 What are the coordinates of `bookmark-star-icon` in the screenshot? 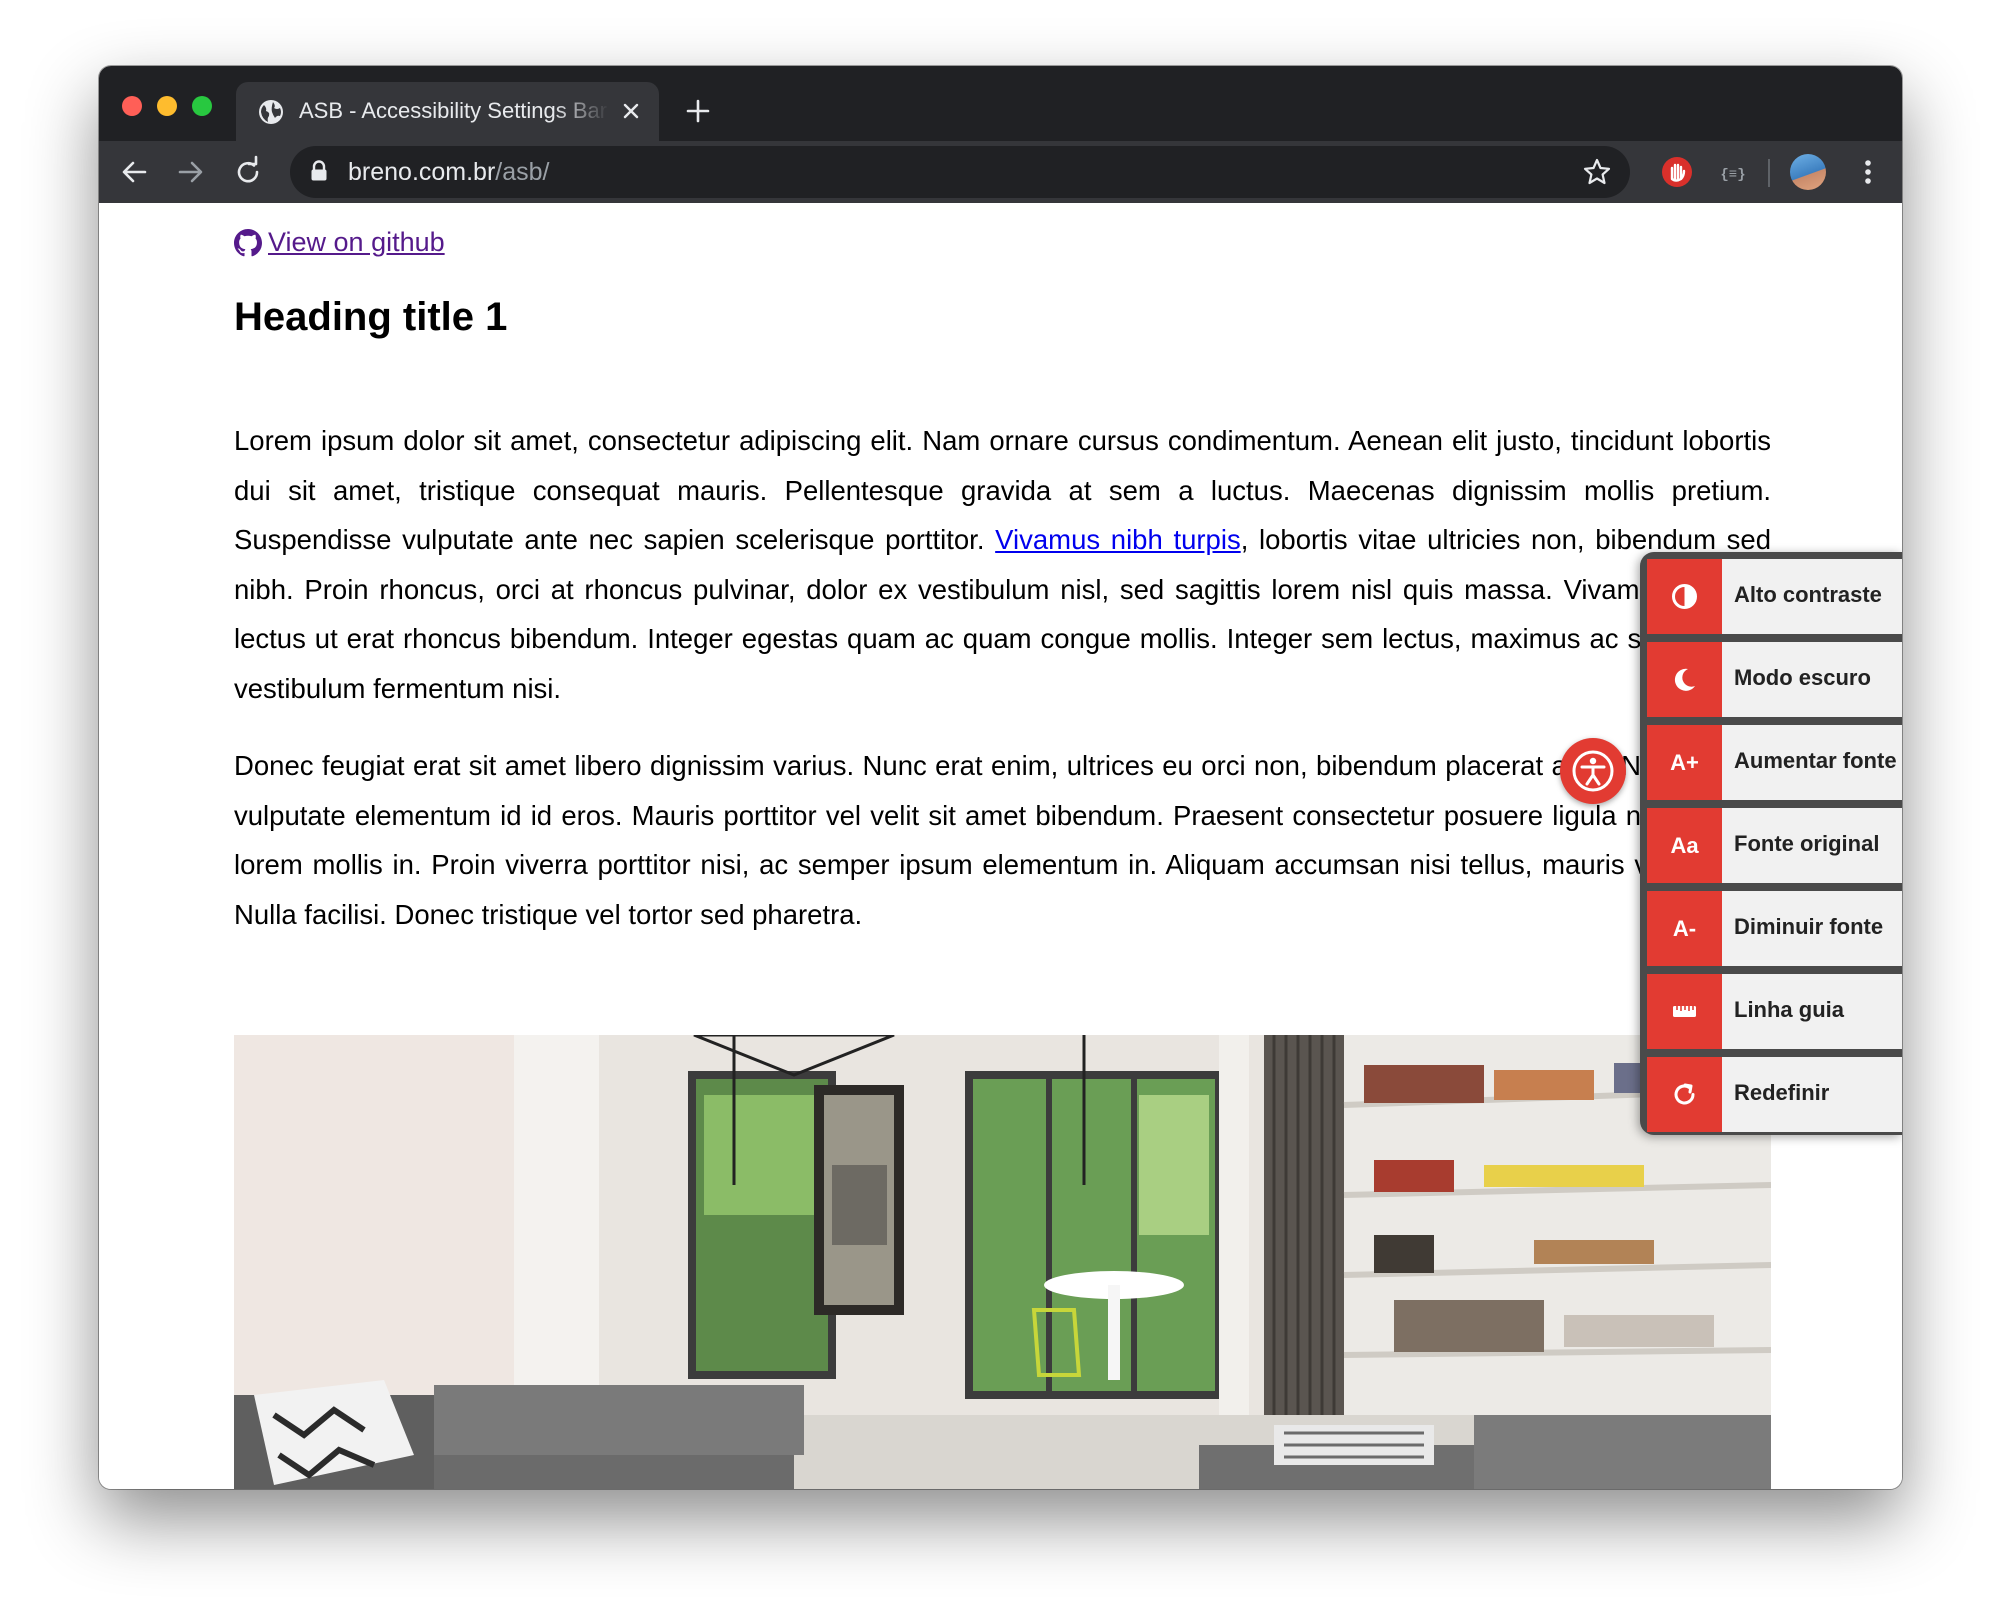 It's located at (1597, 172).